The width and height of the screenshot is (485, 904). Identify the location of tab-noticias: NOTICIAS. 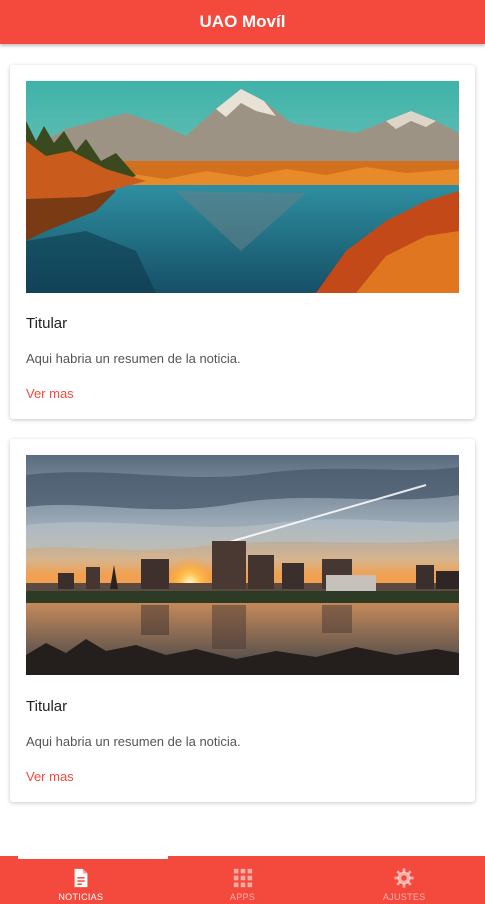
(81, 880).